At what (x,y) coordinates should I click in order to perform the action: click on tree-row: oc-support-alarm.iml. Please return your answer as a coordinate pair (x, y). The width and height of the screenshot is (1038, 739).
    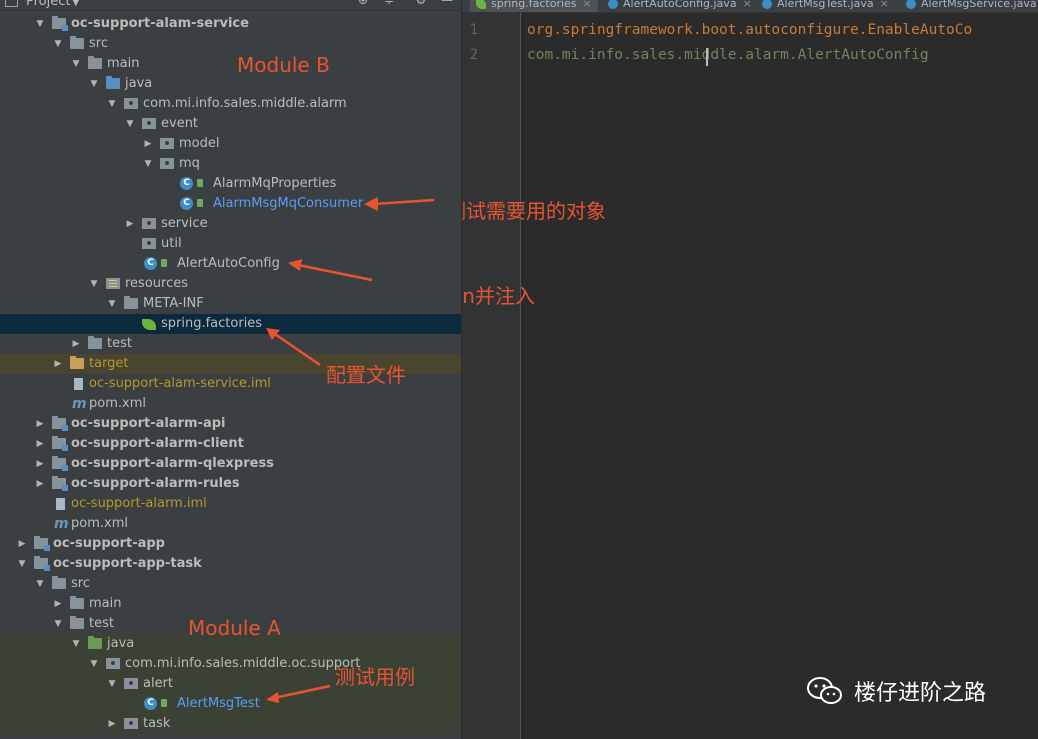
    Looking at the image, I should click on (230, 504).